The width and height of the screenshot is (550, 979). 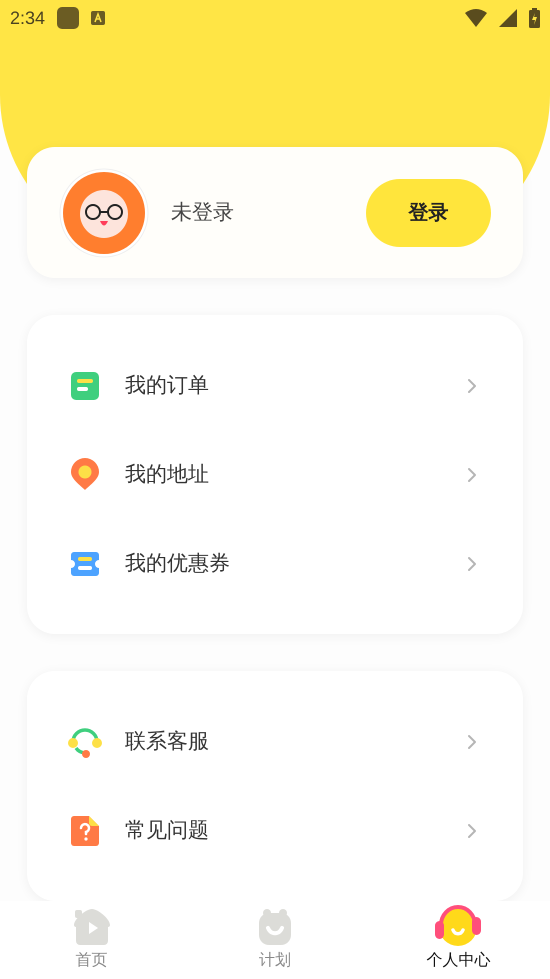 I want to click on home-play-icon, so click(x=92, y=927).